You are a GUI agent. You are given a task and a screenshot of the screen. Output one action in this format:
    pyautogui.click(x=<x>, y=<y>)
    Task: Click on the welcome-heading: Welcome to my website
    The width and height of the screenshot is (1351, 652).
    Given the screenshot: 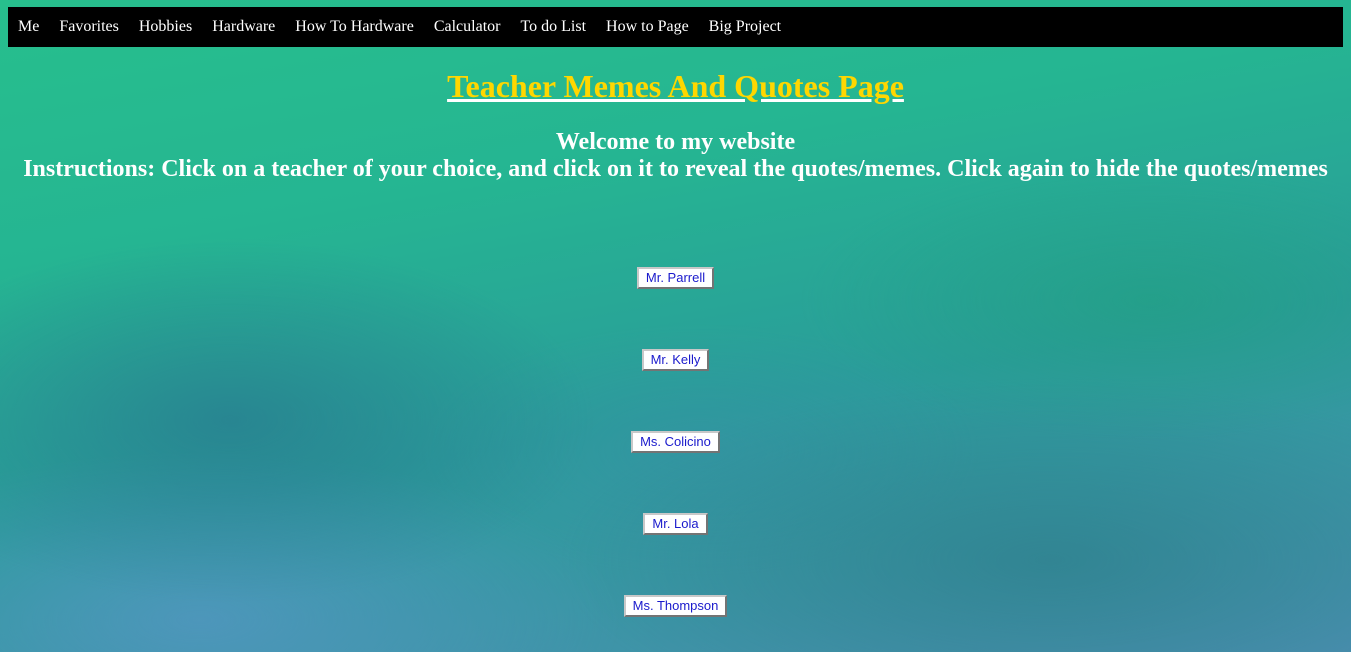 What is the action you would take?
    pyautogui.click(x=675, y=142)
    